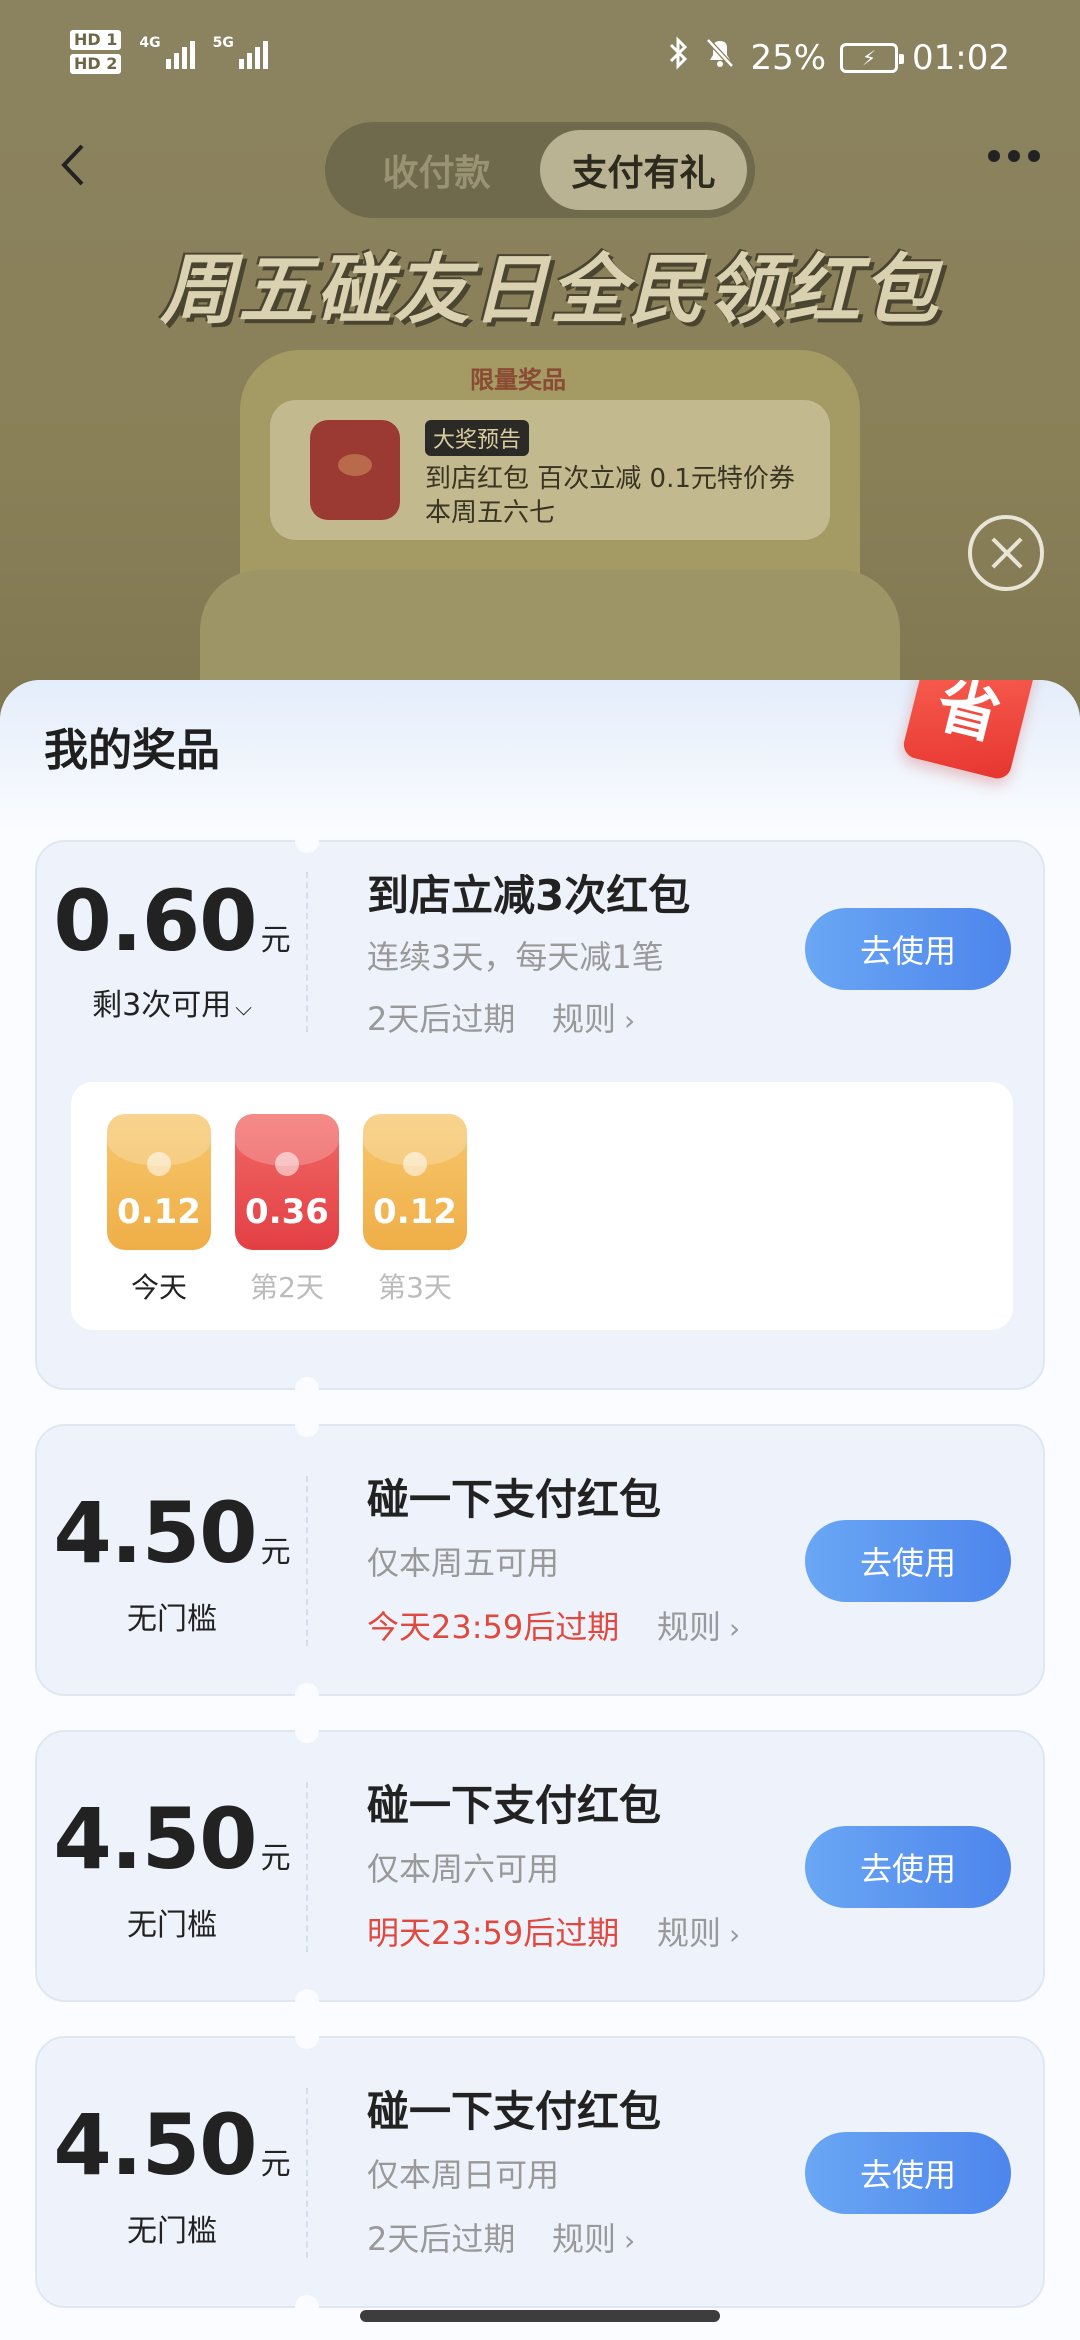 The width and height of the screenshot is (1080, 2340). What do you see at coordinates (240, 52) in the screenshot?
I see `signal-5g-icon: 5G` at bounding box center [240, 52].